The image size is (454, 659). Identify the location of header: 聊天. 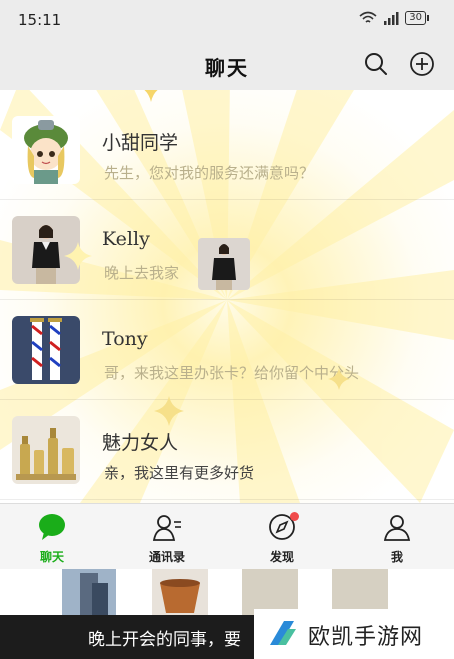
(227, 65).